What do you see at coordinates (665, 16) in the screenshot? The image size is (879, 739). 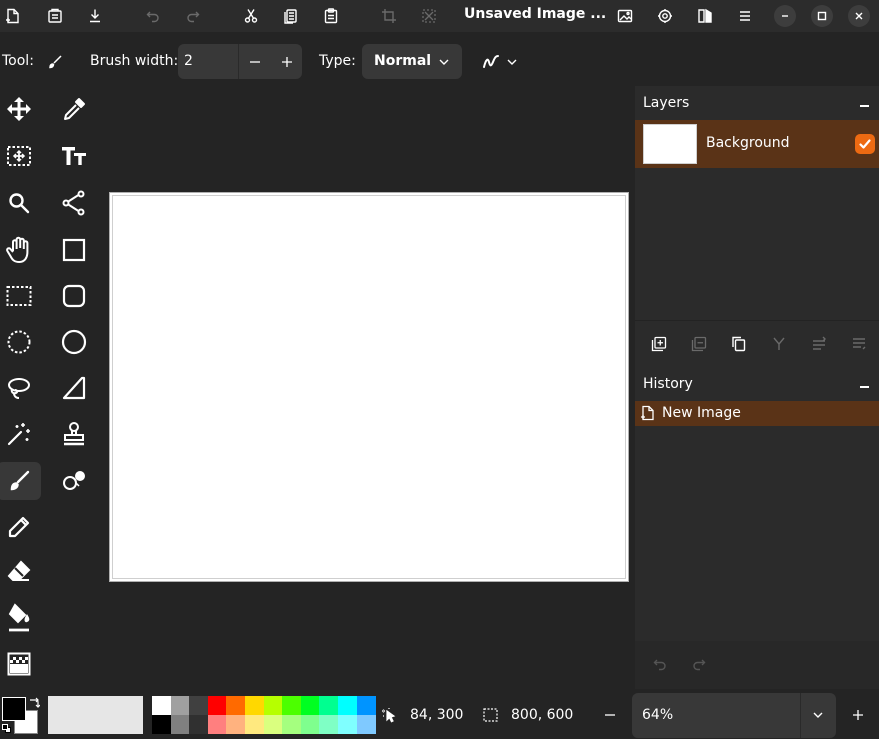 I see `adjustments-icon` at bounding box center [665, 16].